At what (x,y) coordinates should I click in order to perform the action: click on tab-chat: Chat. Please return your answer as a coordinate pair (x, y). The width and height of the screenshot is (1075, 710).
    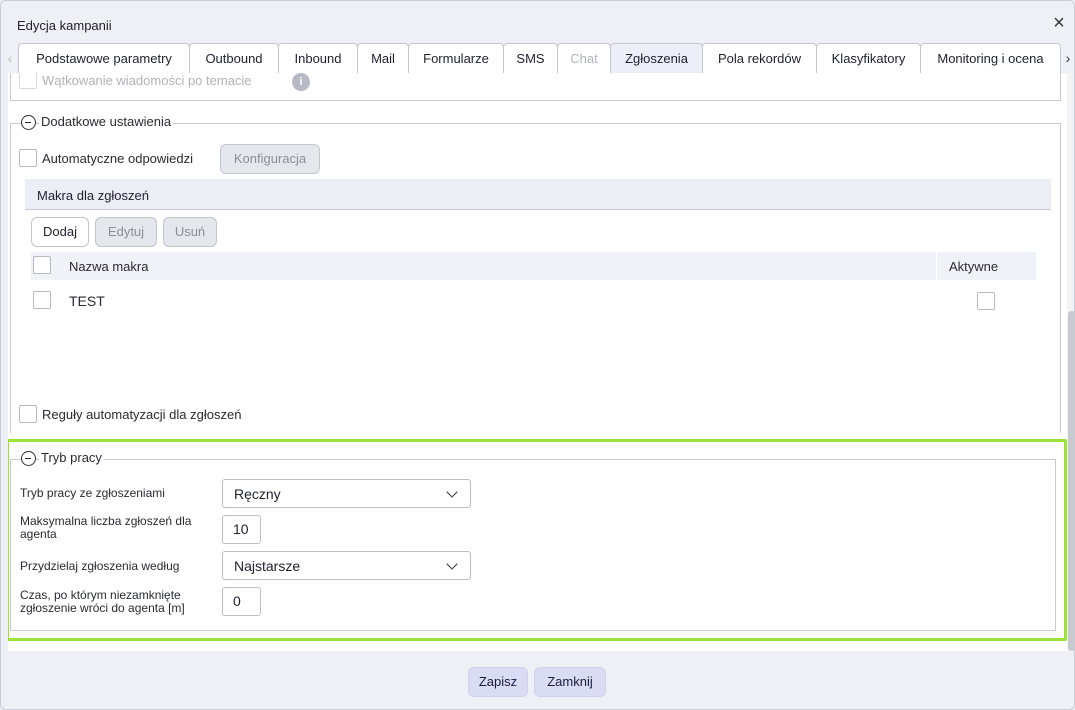
    Looking at the image, I should click on (584, 58).